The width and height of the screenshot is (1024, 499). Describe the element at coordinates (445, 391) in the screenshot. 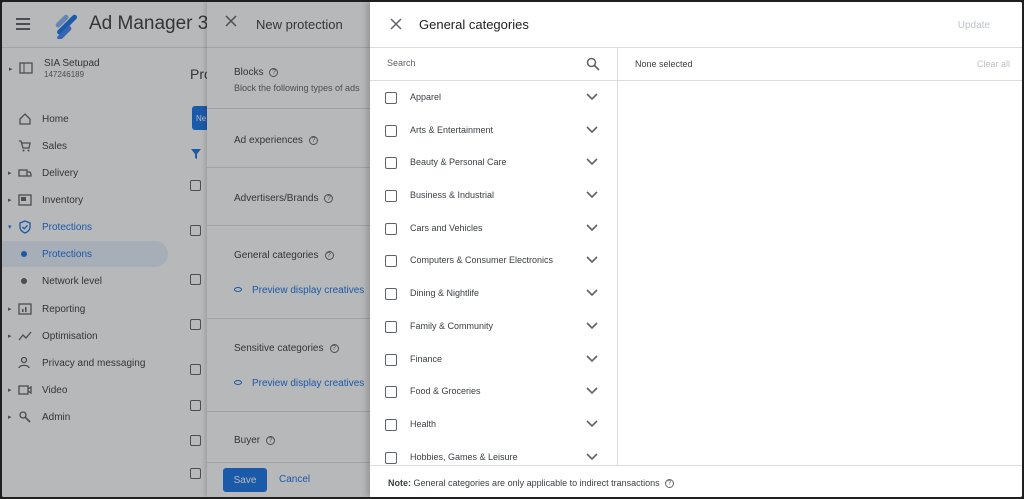

I see `category-label: Food & Groceries` at that location.